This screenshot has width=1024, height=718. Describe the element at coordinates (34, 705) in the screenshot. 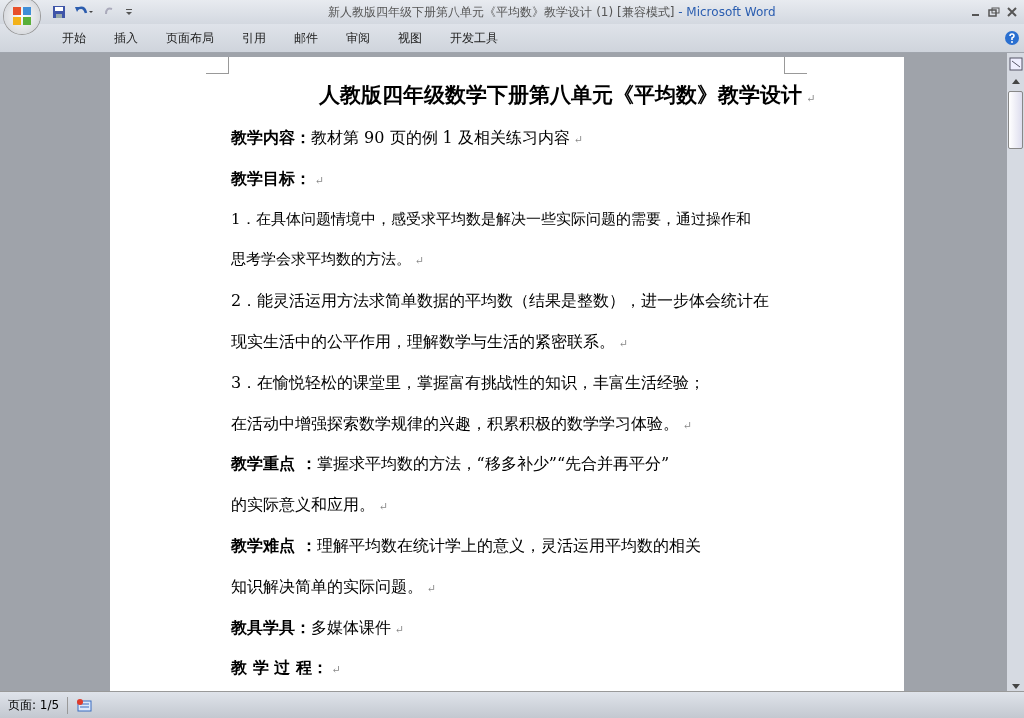

I see `page-count: 页面: 1/5` at that location.